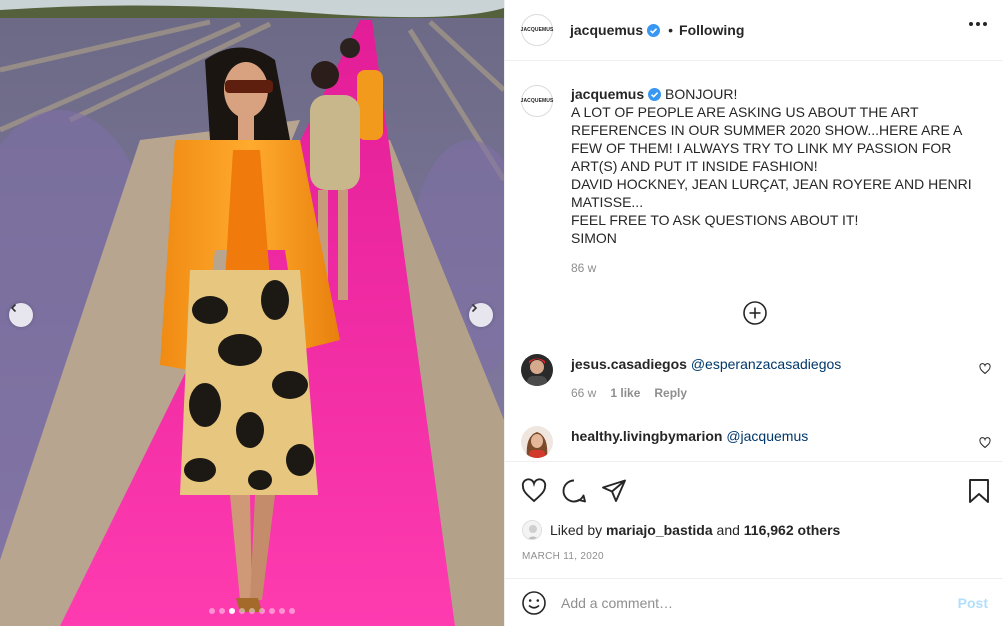 This screenshot has width=1003, height=626. What do you see at coordinates (584, 268) in the screenshot?
I see `caption-timestamp: 86 w` at bounding box center [584, 268].